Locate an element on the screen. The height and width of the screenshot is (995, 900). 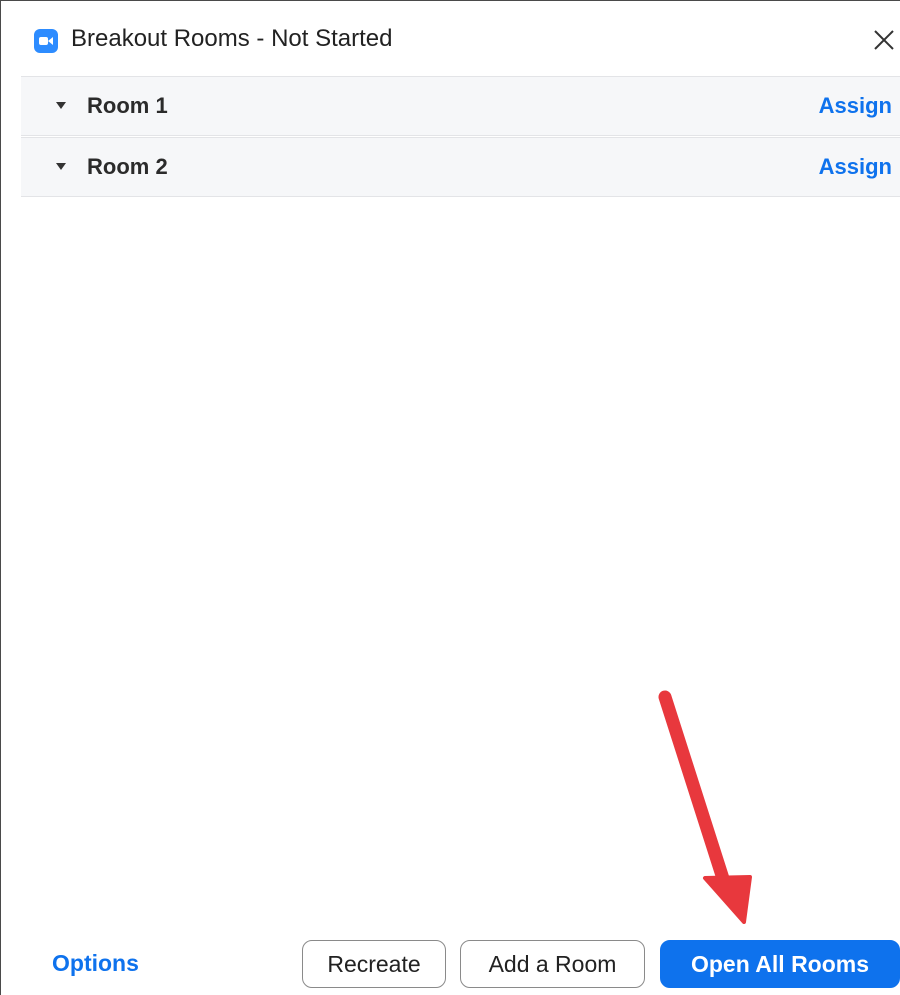
room-name: Room 2 is located at coordinates (127, 166).